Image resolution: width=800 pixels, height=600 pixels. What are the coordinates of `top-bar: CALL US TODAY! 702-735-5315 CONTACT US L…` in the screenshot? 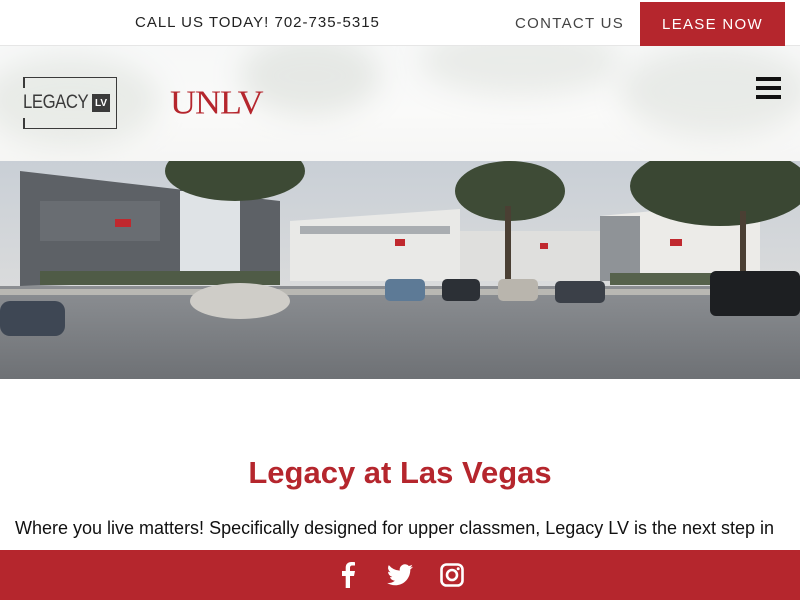 It's located at (400, 23).